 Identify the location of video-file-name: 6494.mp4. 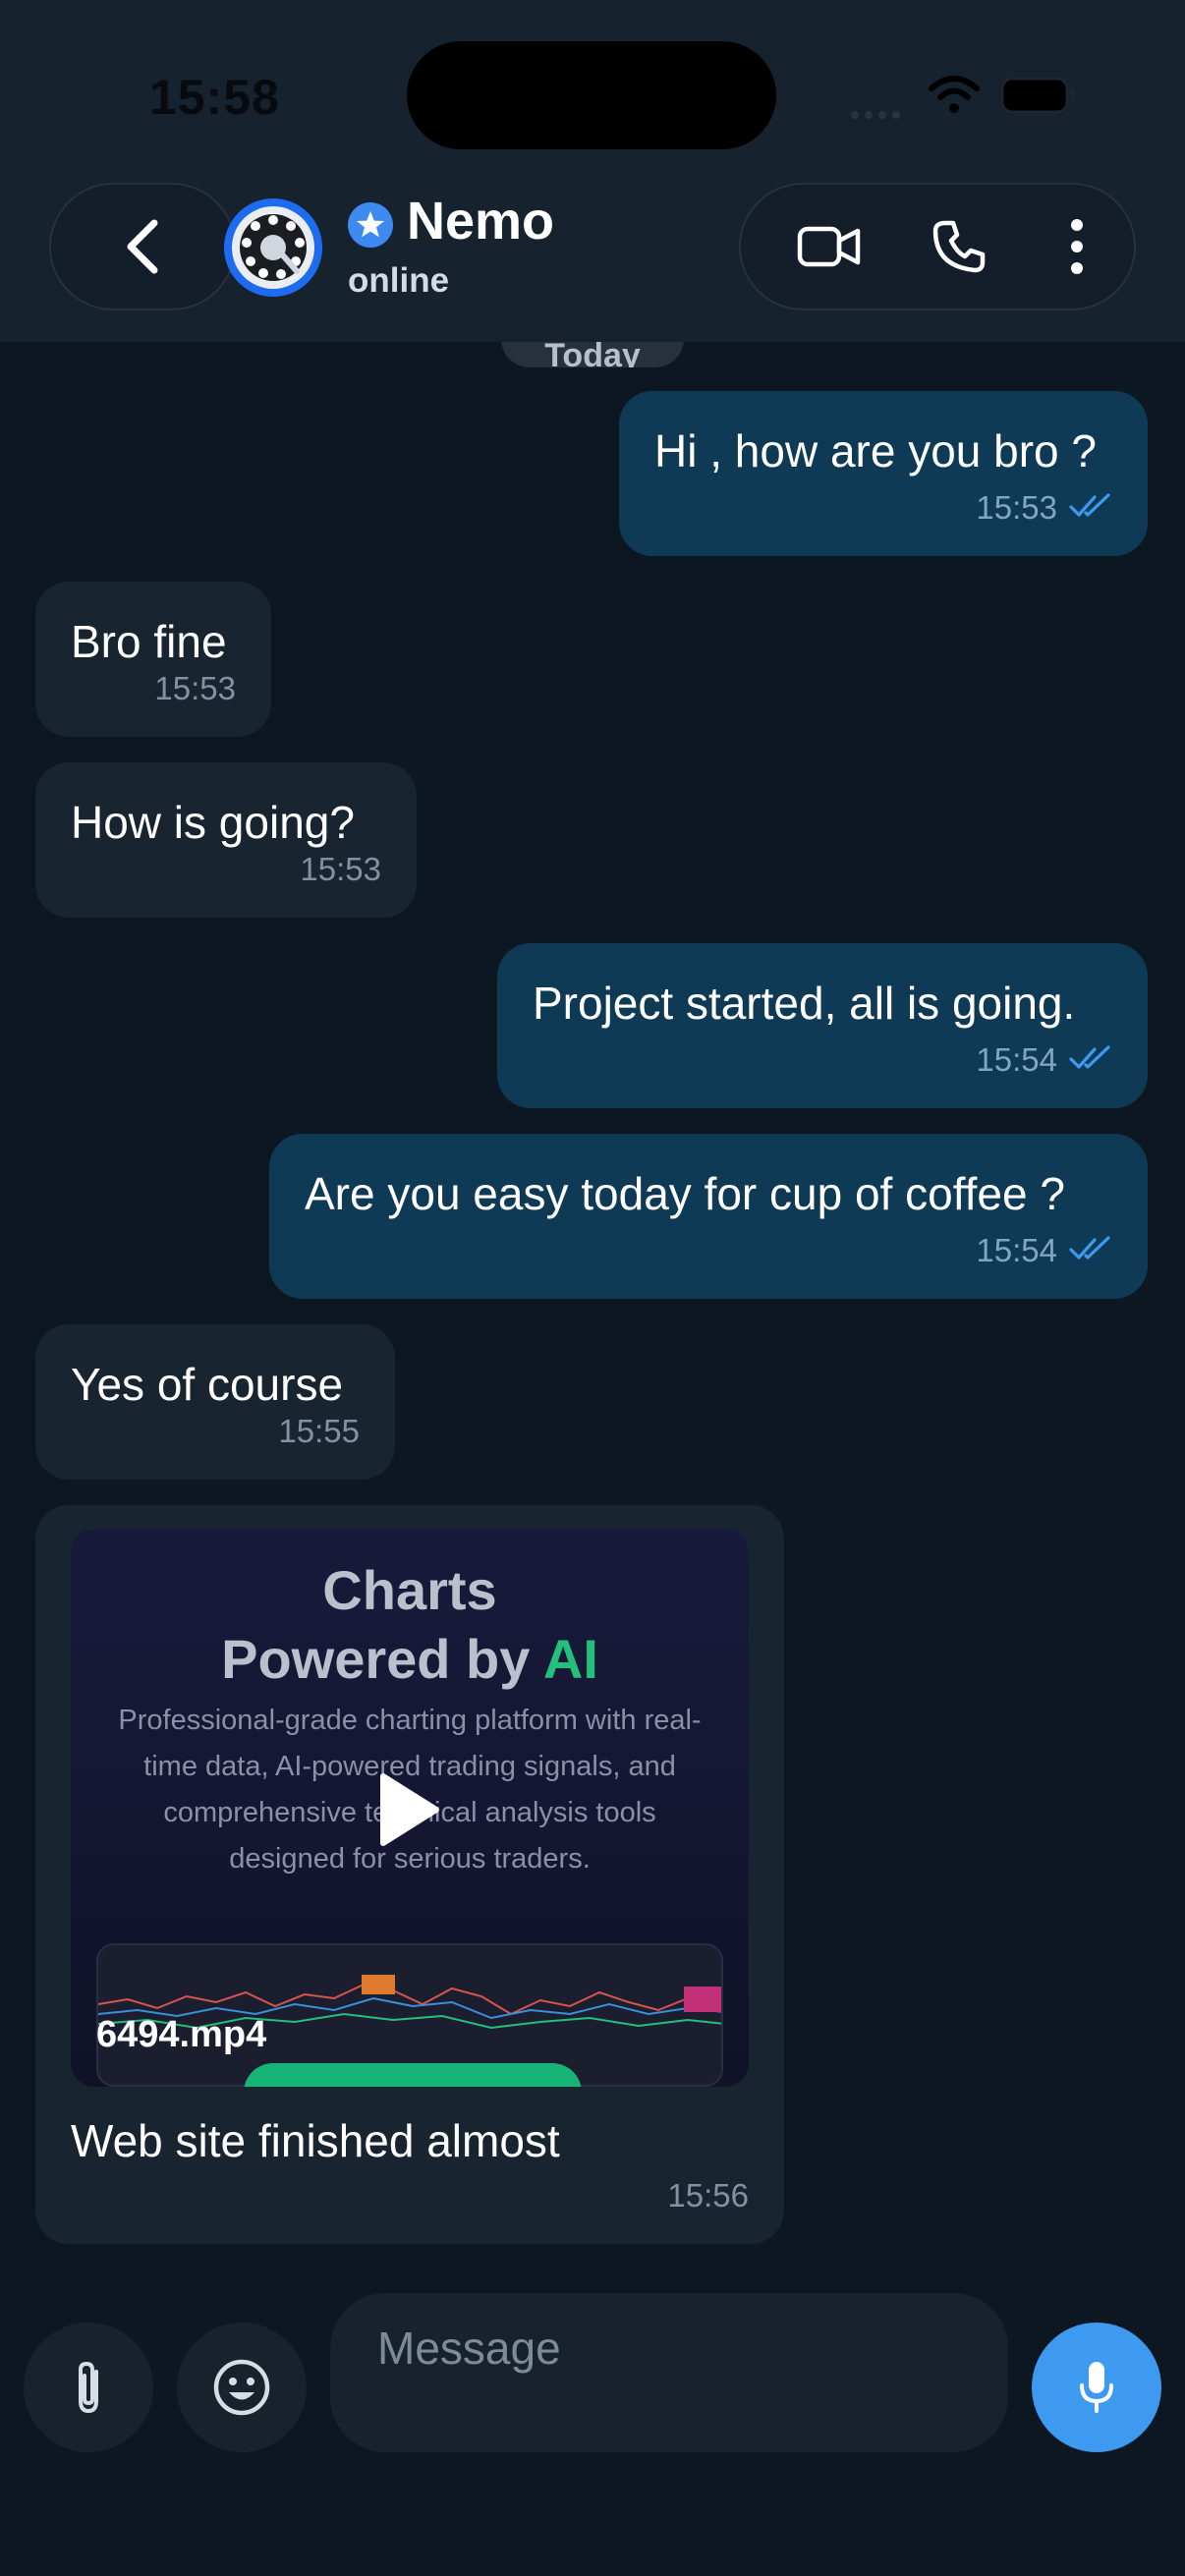
(182, 2034).